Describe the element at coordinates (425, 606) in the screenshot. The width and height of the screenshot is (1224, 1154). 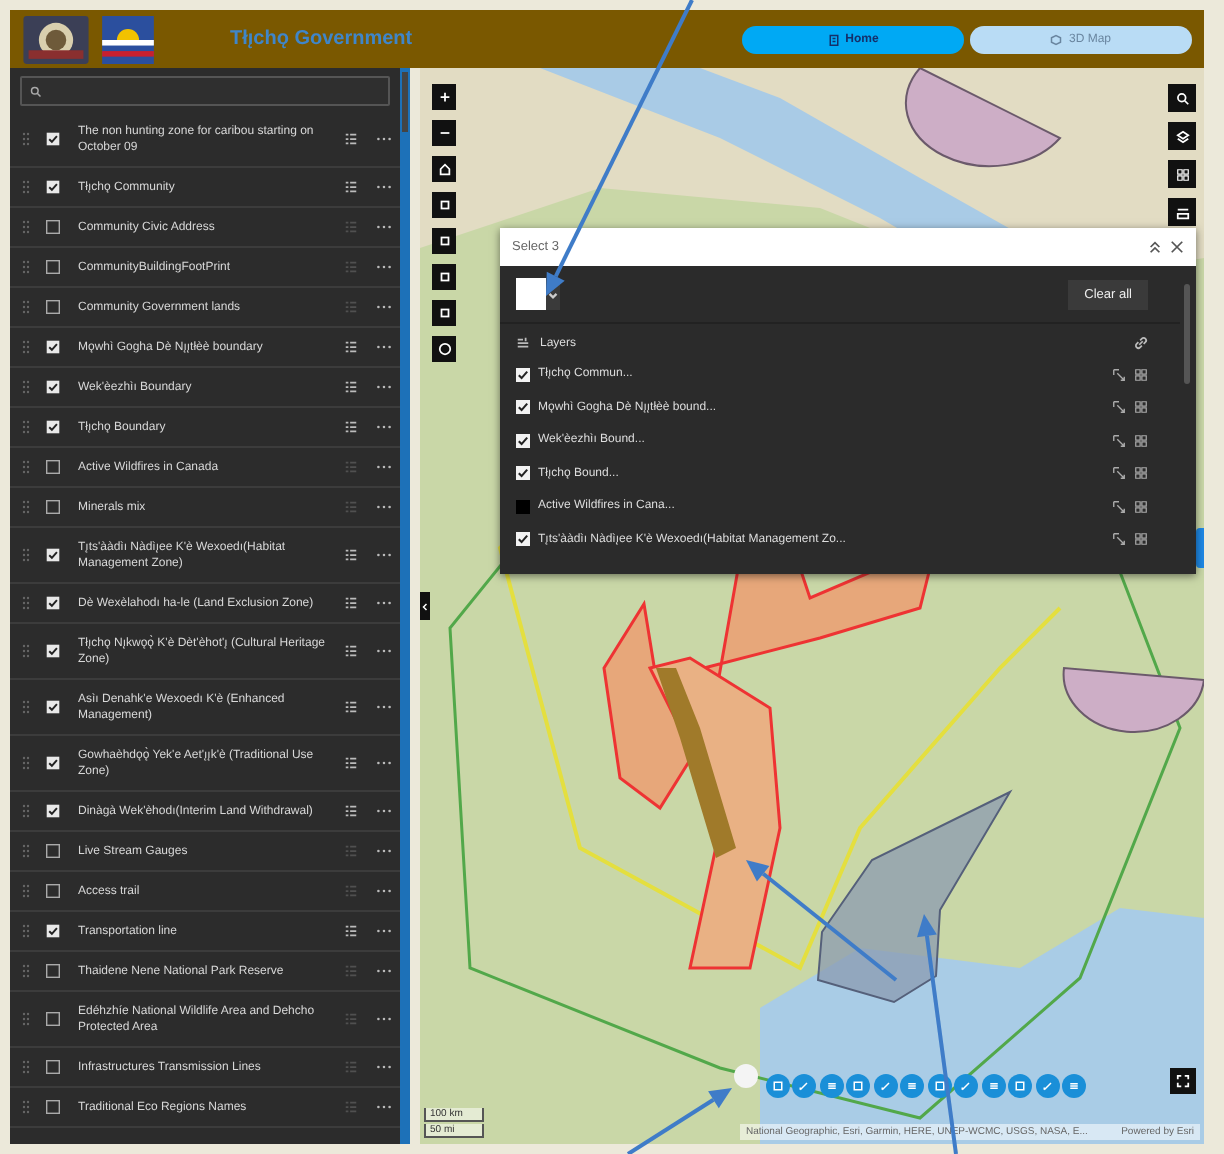
I see `collapse-handle` at that location.